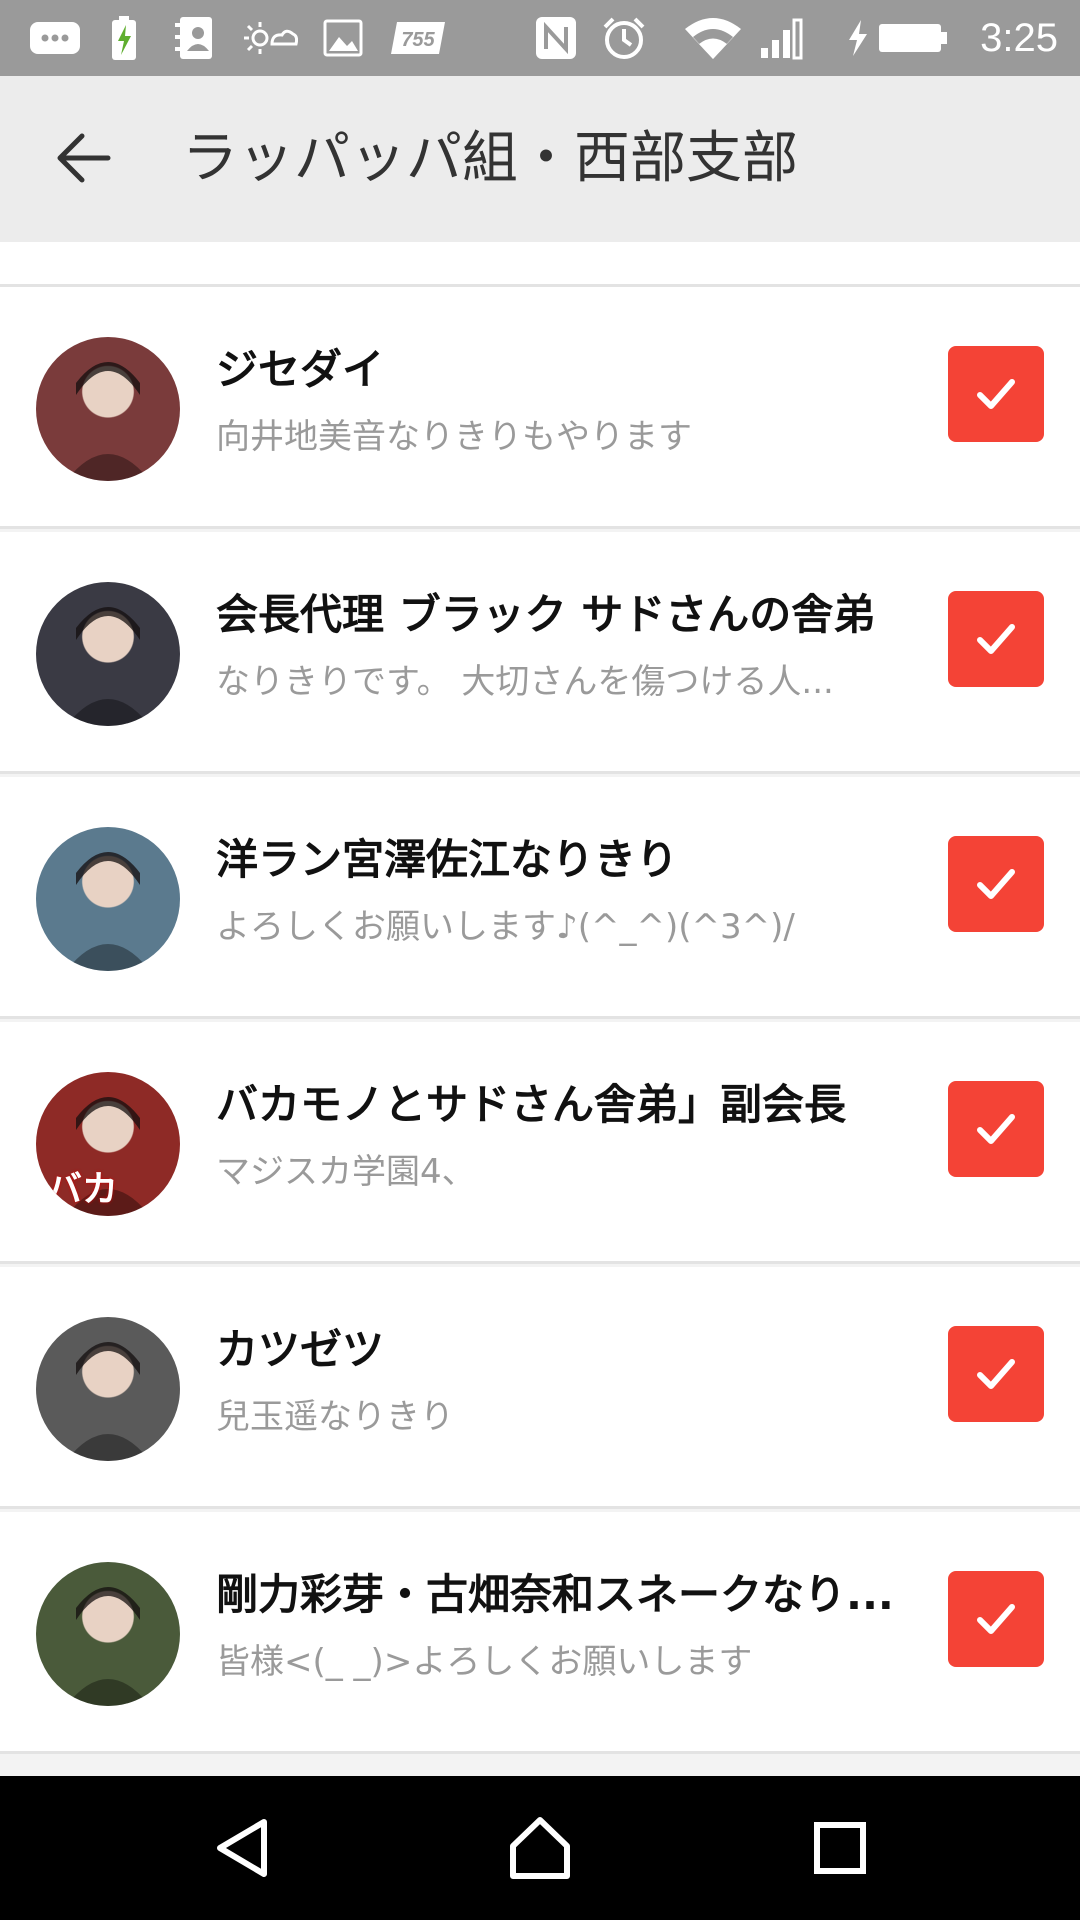 This screenshot has width=1080, height=1920. What do you see at coordinates (1019, 38) in the screenshot?
I see `status-time: 3:25` at bounding box center [1019, 38].